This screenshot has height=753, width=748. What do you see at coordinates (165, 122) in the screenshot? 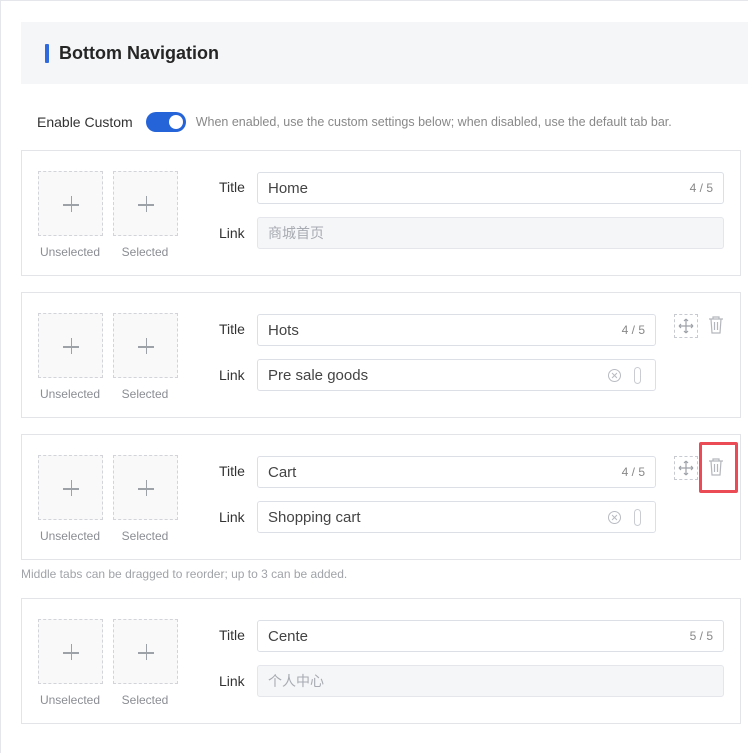
I see `enable-custom-toggle` at bounding box center [165, 122].